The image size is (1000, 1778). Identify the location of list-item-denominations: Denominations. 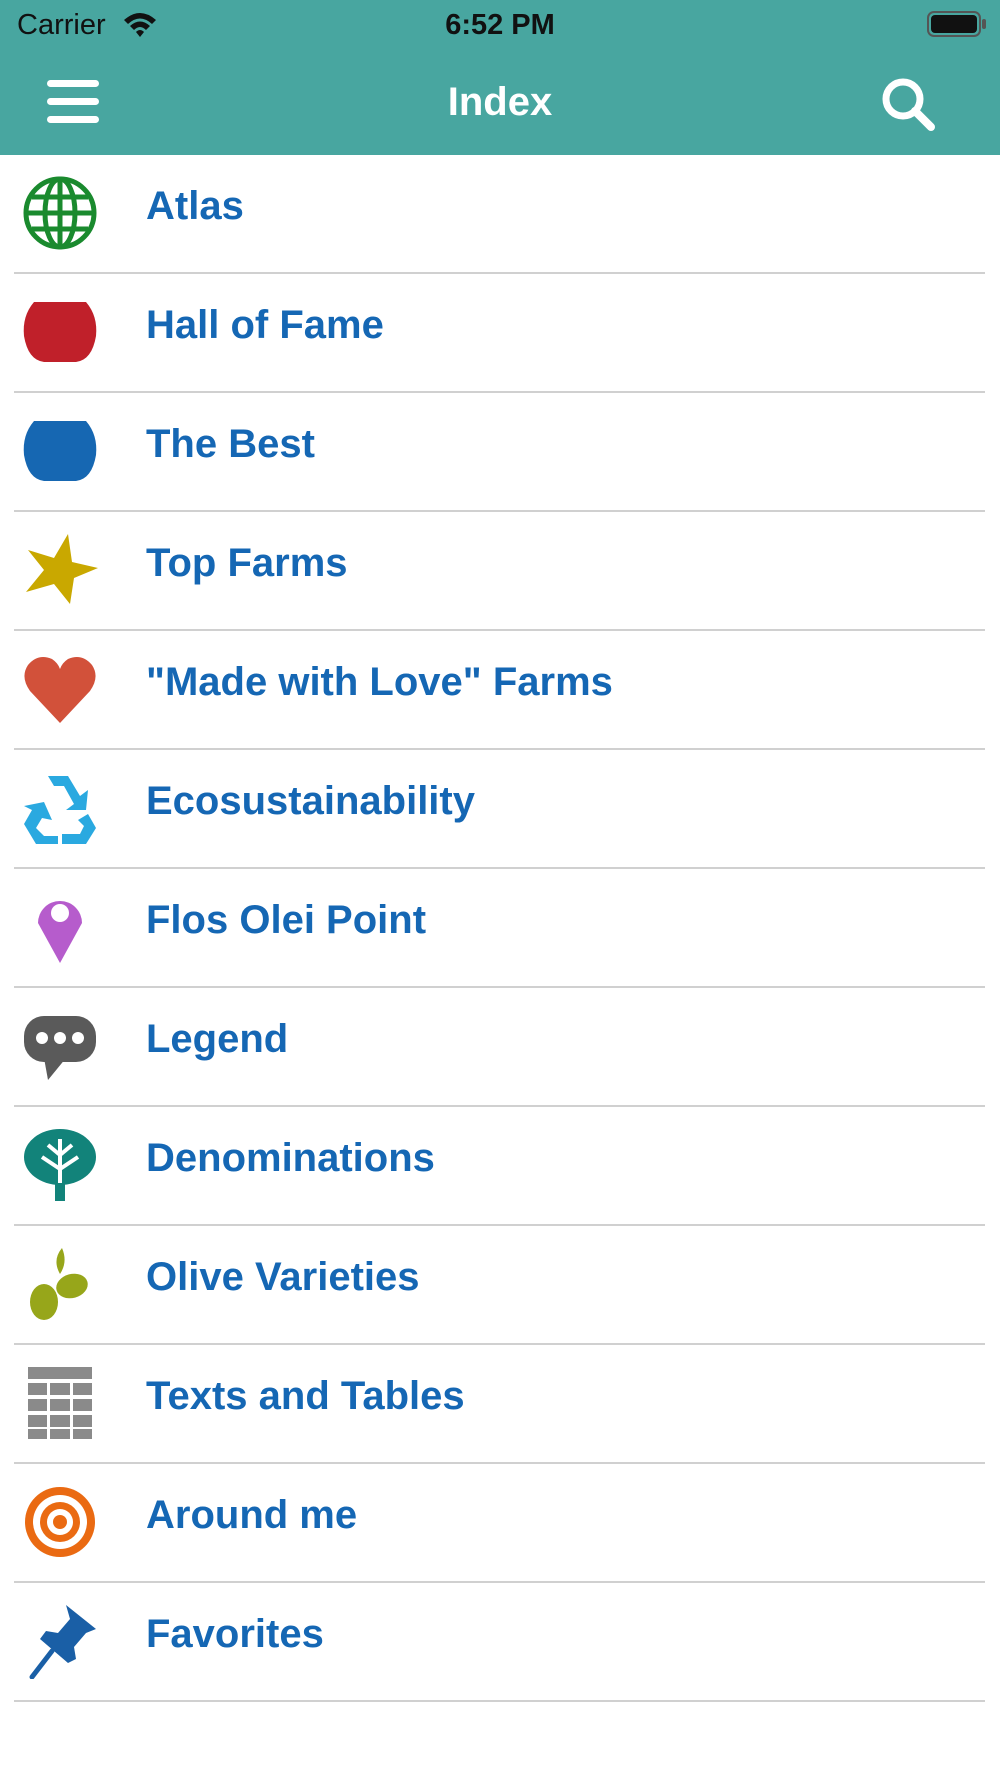
(499, 1166).